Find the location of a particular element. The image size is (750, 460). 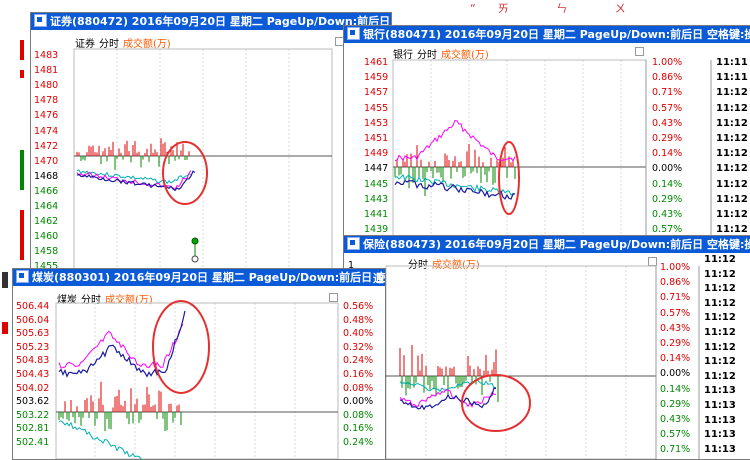

background-left-strip is located at coordinates (15, 130).